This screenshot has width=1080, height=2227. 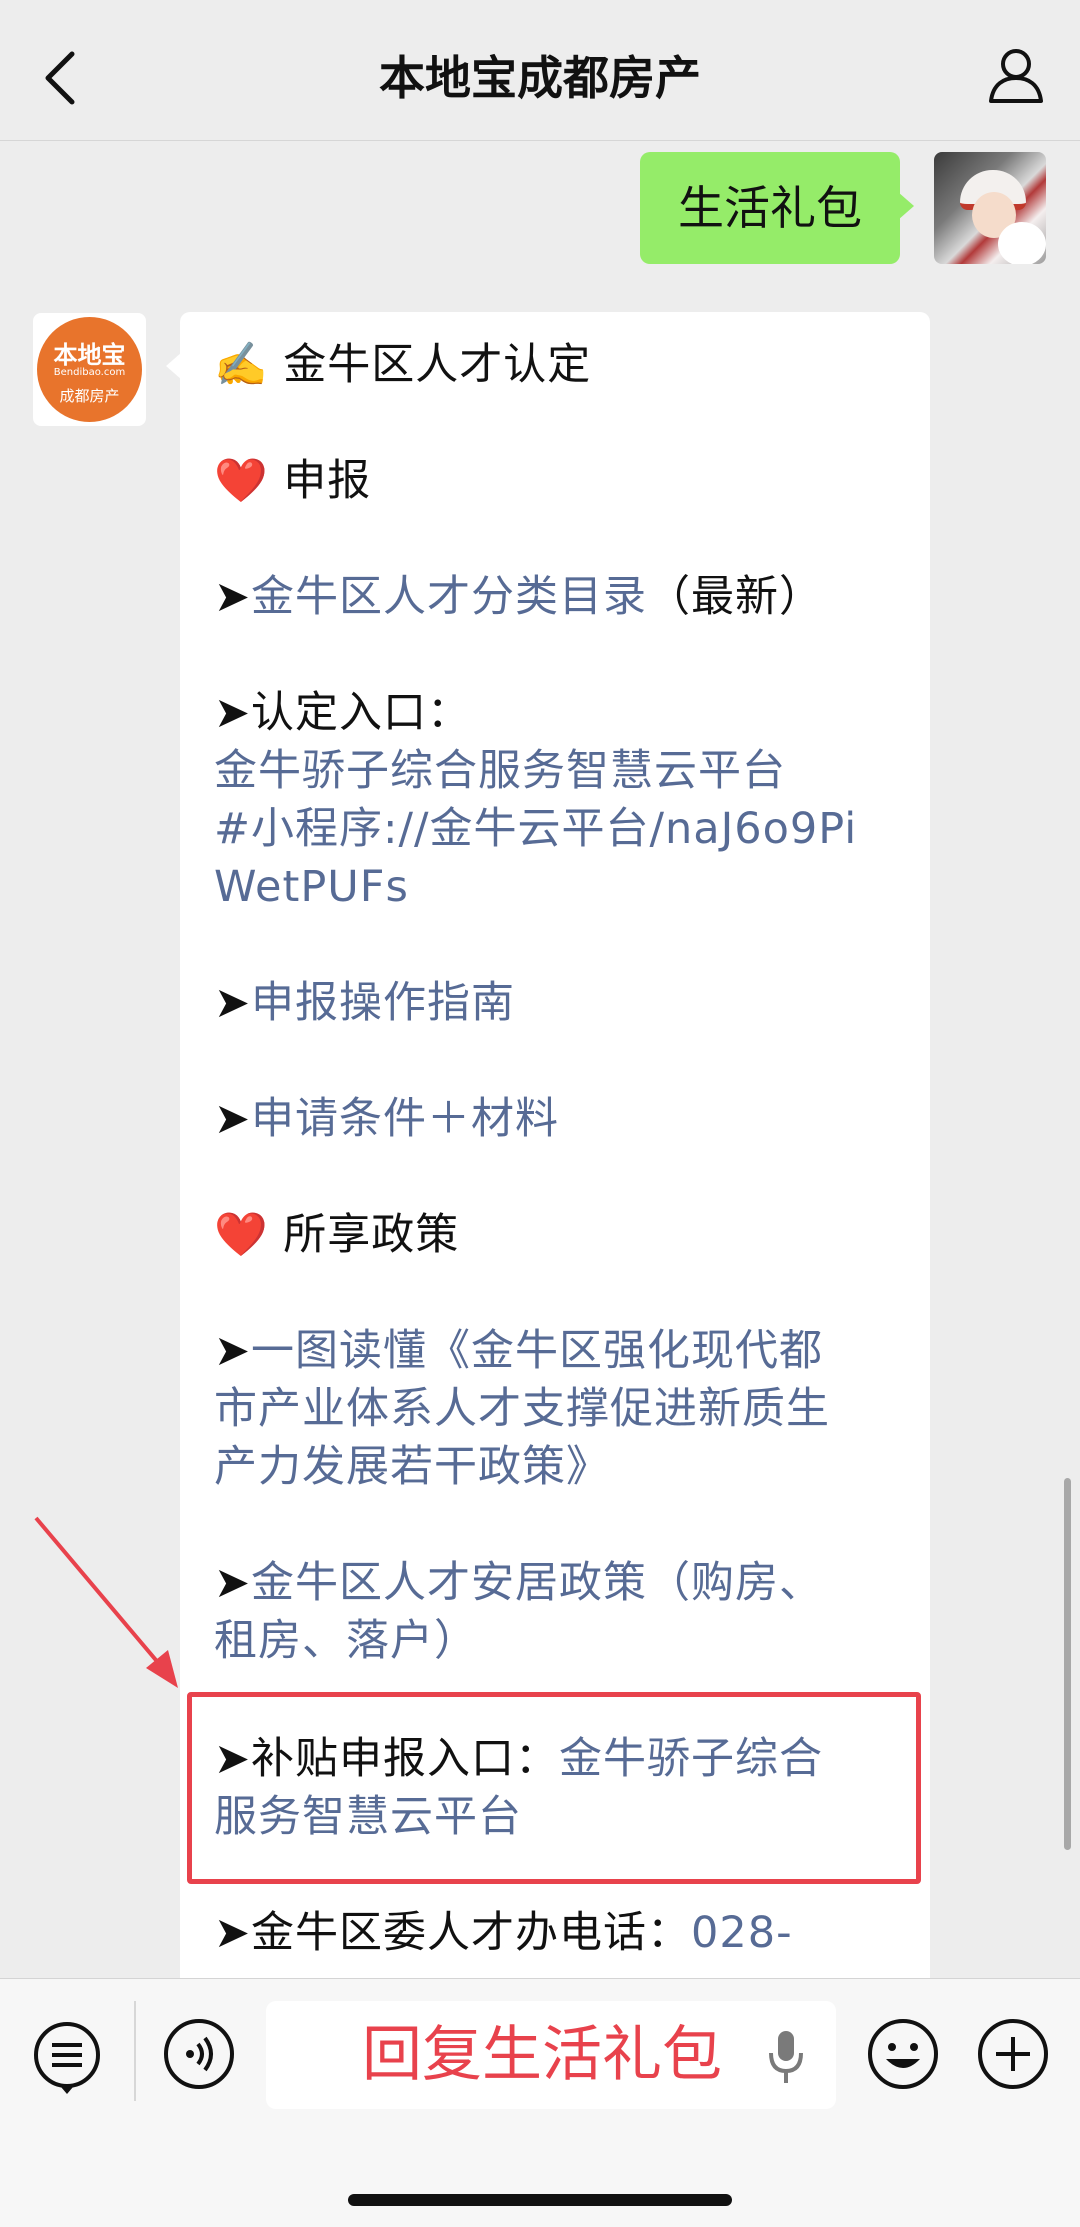 I want to click on bot-logo-sub: 成都房产, so click(x=89, y=396).